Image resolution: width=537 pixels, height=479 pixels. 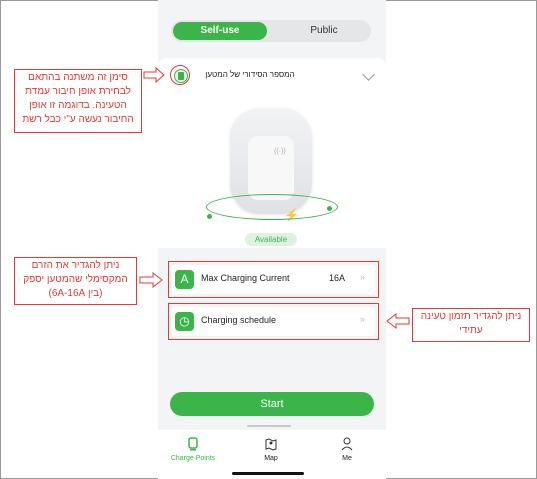 I want to click on nav-label: Charge Points, so click(x=193, y=458).